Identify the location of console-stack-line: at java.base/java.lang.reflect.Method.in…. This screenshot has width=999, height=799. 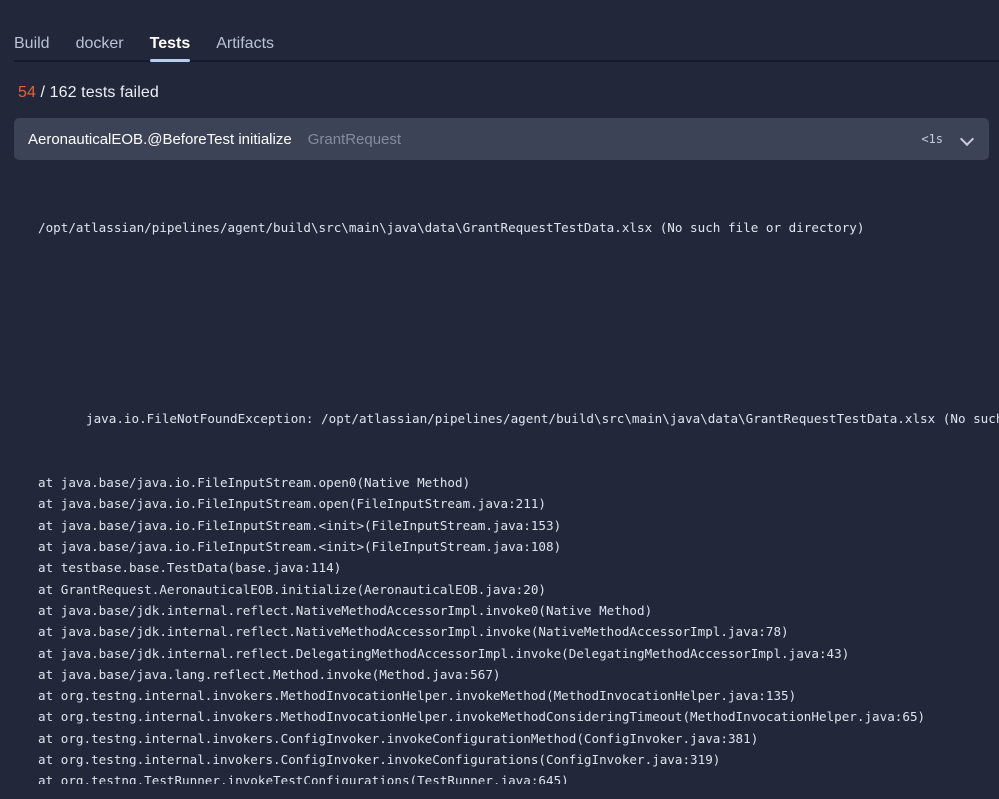
(269, 674).